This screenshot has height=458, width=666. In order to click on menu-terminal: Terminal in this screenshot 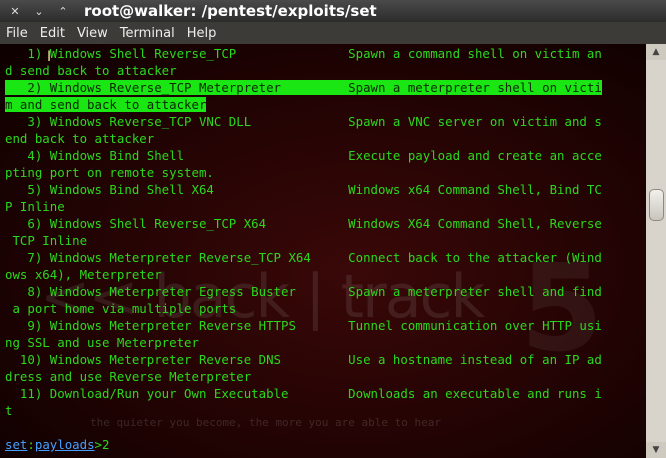, I will do `click(147, 33)`.